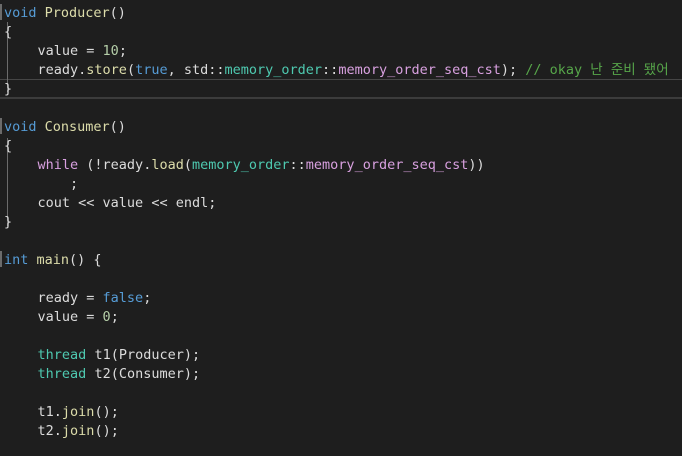 This screenshot has height=456, width=682. I want to click on punctuation: (!, so click(90, 165).